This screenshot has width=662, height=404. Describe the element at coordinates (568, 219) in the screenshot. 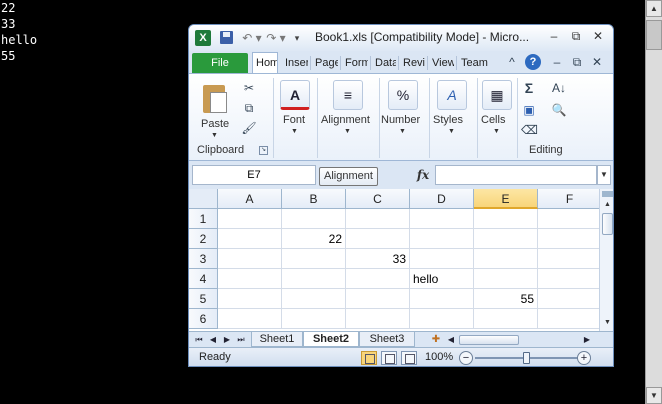

I see `cell-f1` at that location.